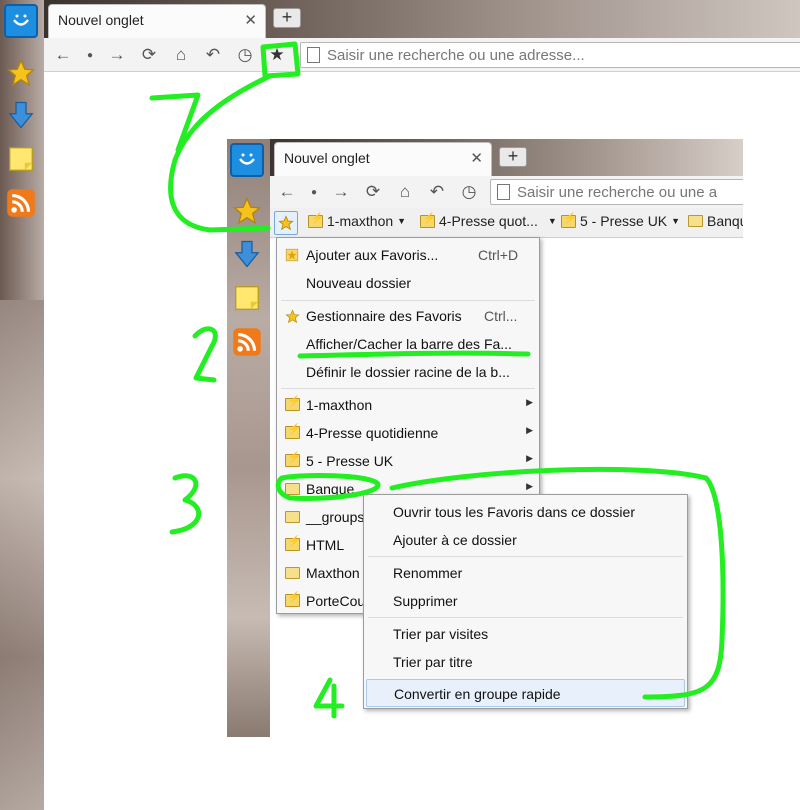 The image size is (800, 810). I want to click on star-icon, so click(286, 223).